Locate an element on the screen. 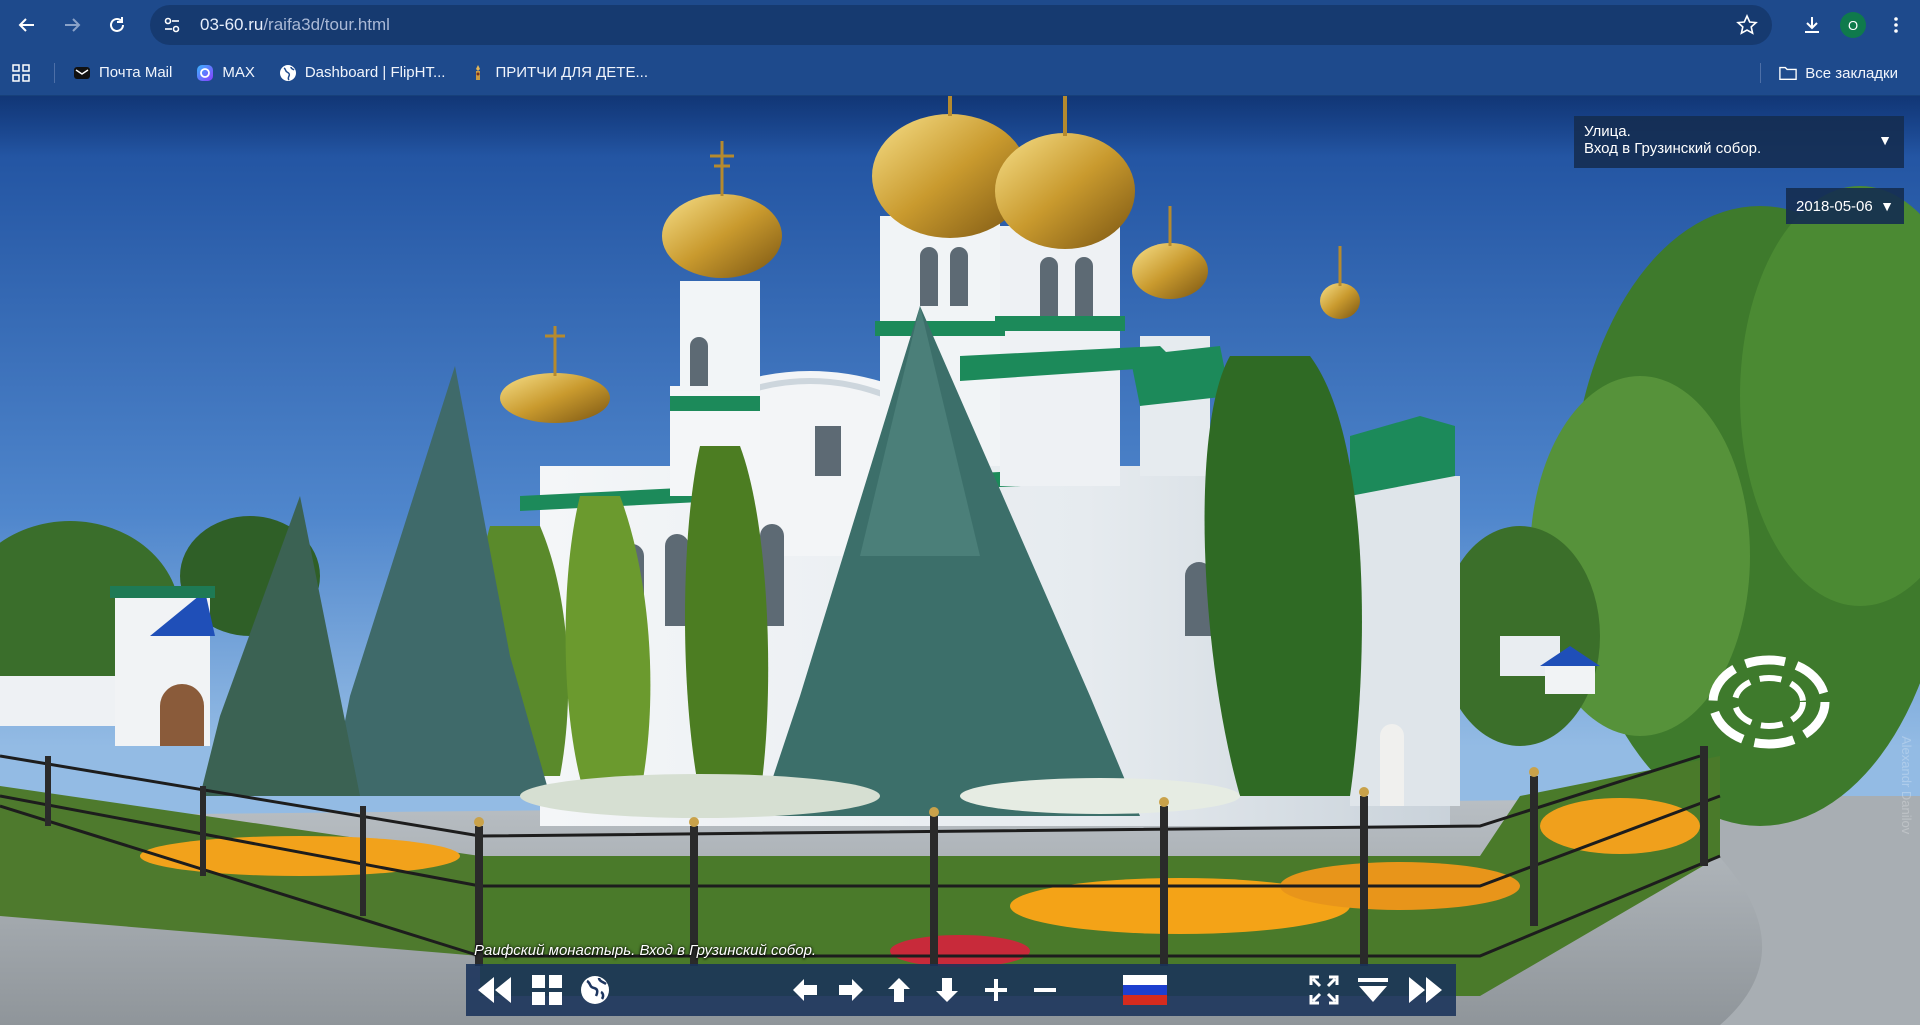 Image resolution: width=1920 pixels, height=1025 pixels. zoom-in-button is located at coordinates (996, 990).